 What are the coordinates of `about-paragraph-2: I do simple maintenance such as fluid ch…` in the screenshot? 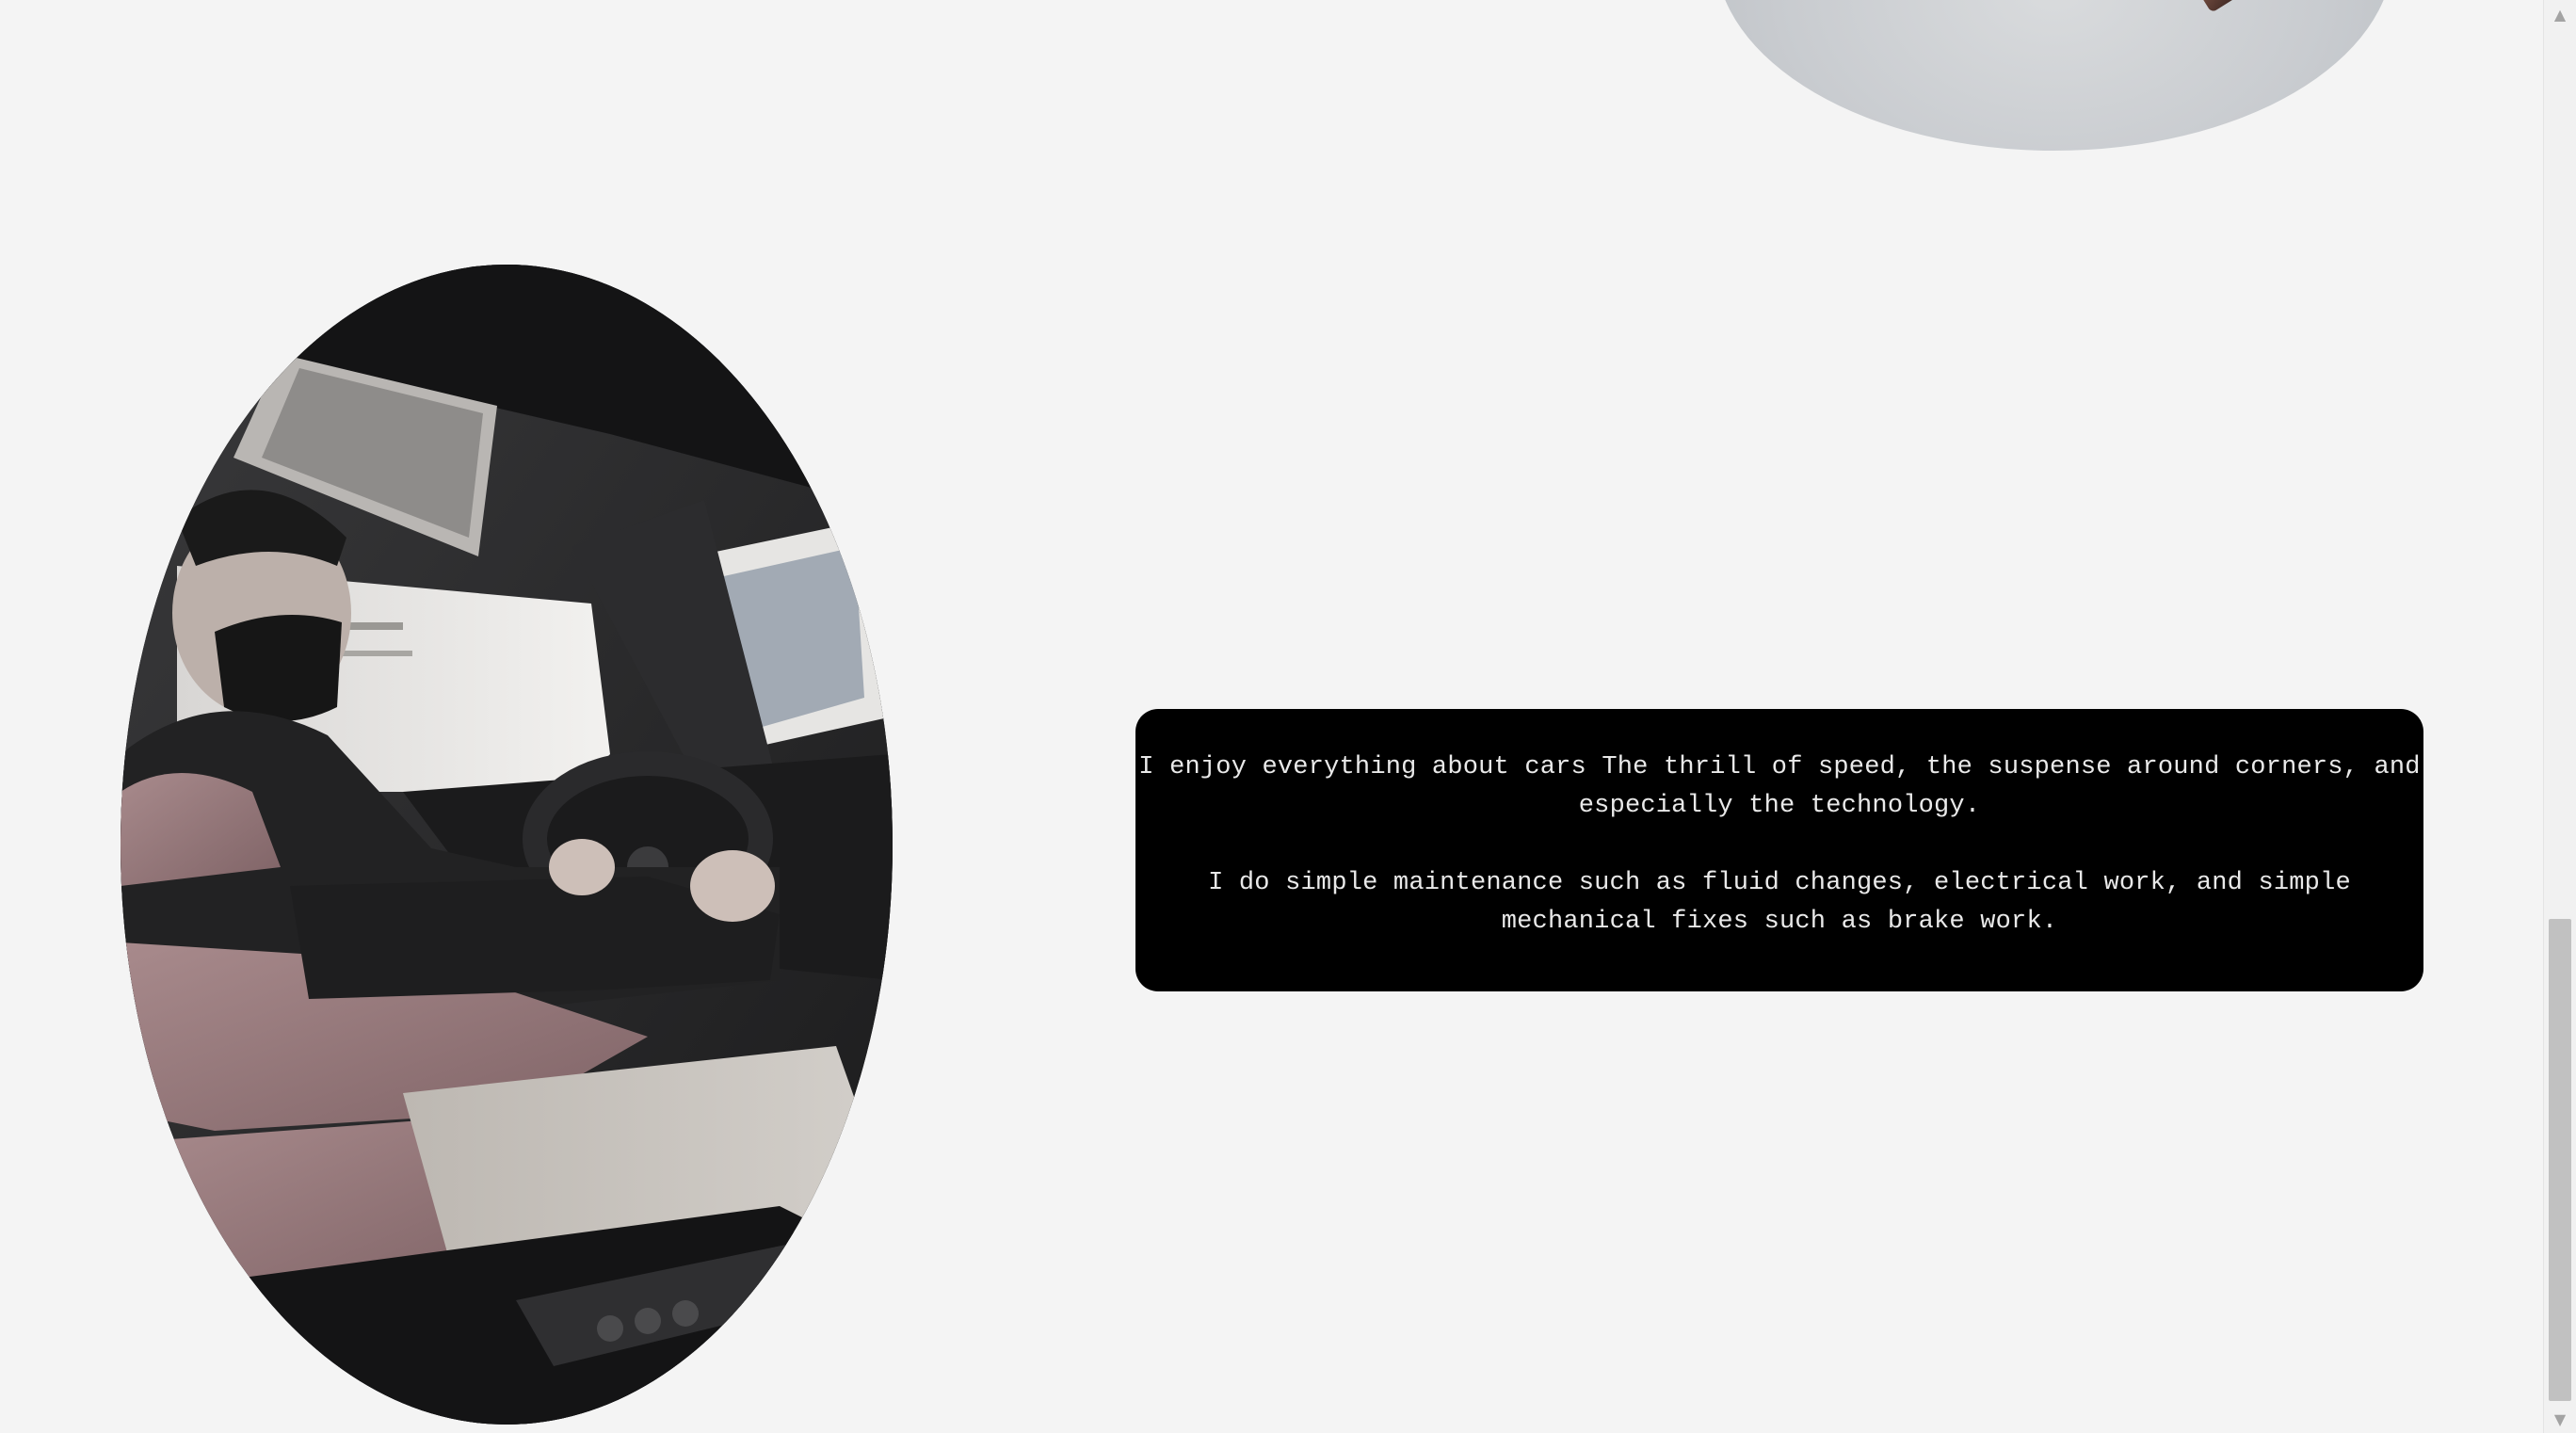 It's located at (1779, 902).